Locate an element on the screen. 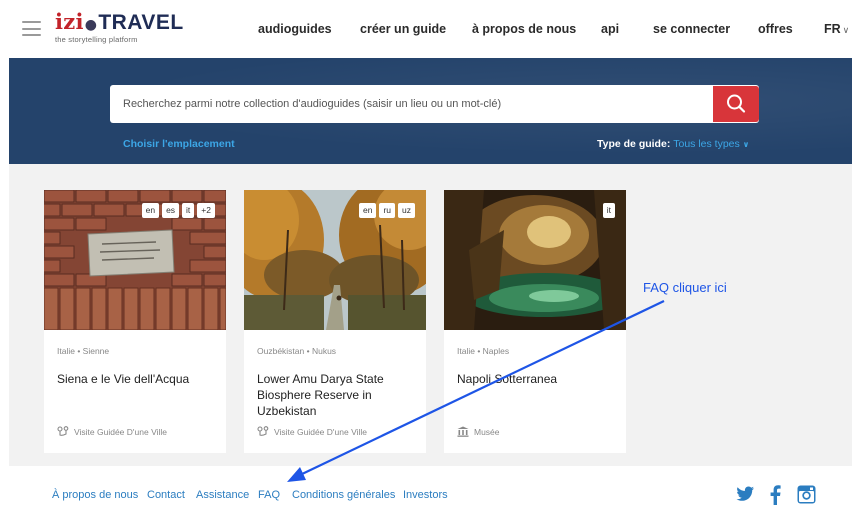  museum-icon is located at coordinates (463, 431).